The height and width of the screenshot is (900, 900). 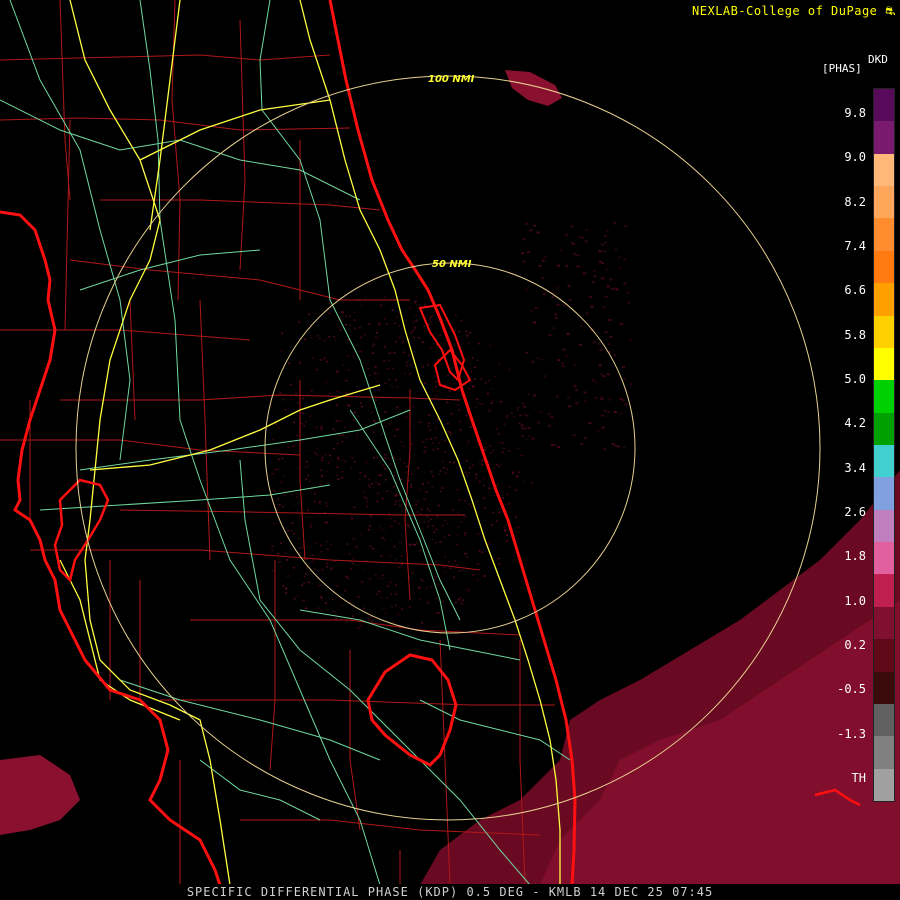 What do you see at coordinates (890, 11) in the screenshot?
I see `credit-logo-icon: ⛐` at bounding box center [890, 11].